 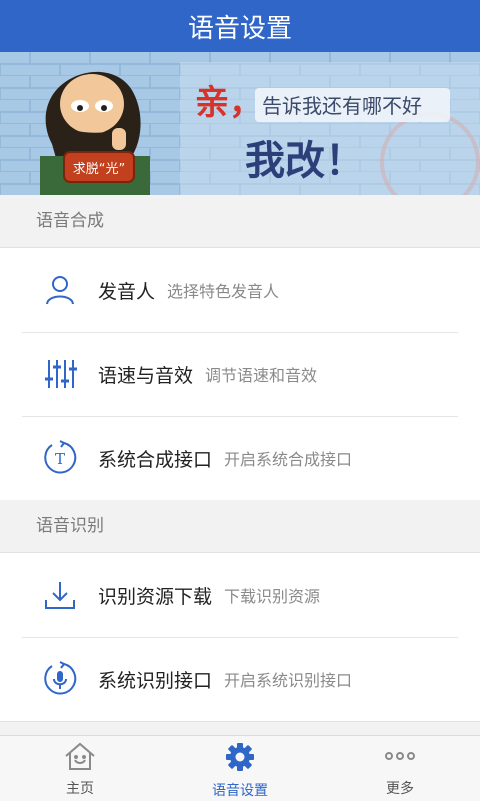 I want to click on person-icon, so click(x=60, y=290).